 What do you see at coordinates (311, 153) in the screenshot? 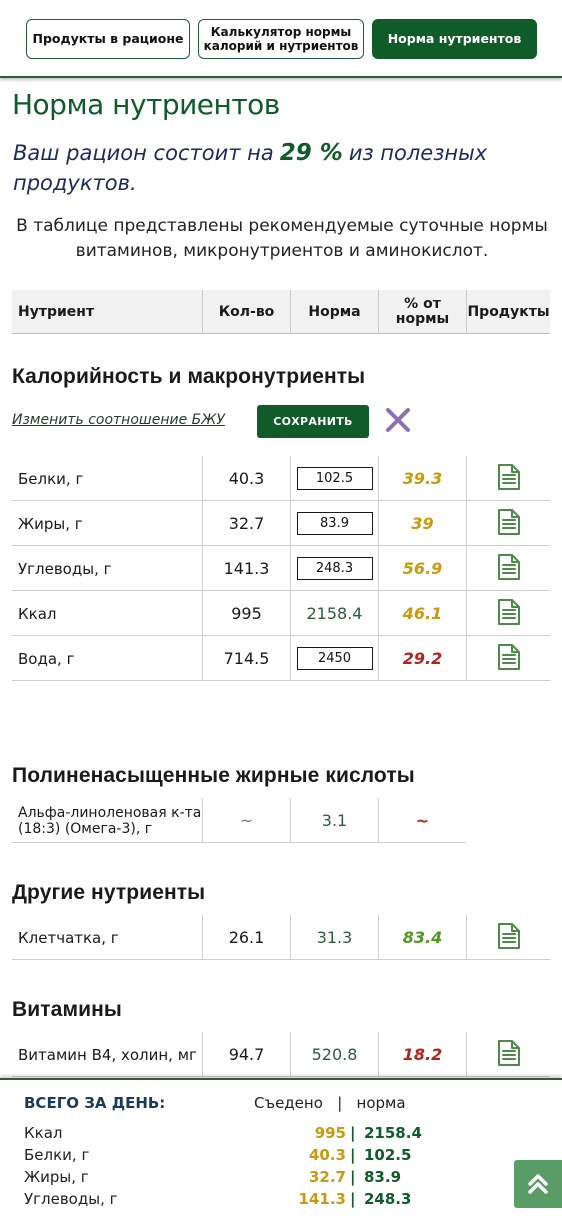
I see `healthy-percent: 29 %` at bounding box center [311, 153].